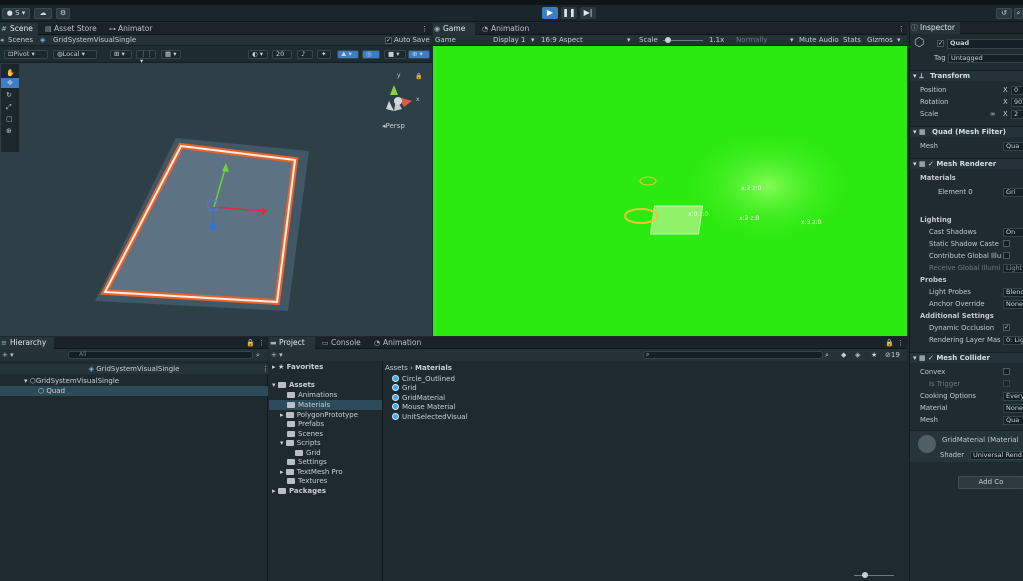 Image resolution: width=1023 pixels, height=581 pixels. Describe the element at coordinates (258, 54) in the screenshot. I see `scene-lighting-button: ◐ ▾` at that location.